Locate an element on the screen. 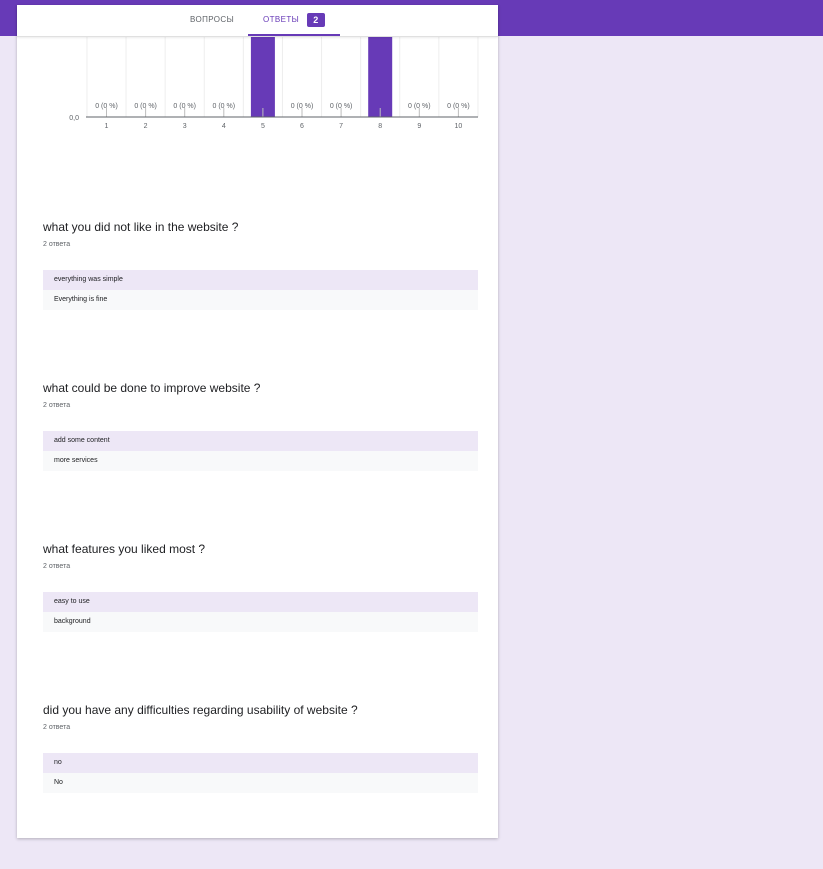  answer-row: add some content is located at coordinates (260, 441).